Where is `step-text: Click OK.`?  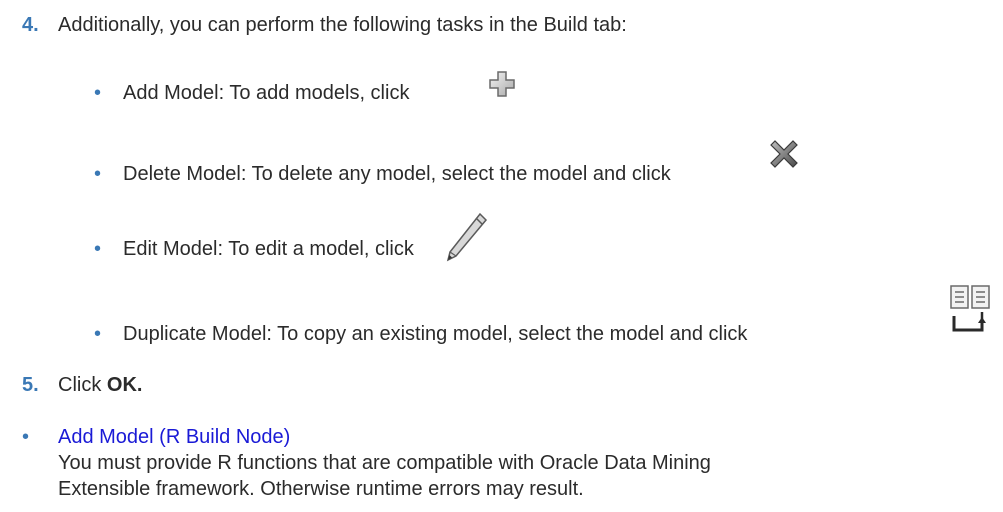 step-text: Click OK. is located at coordinates (100, 385).